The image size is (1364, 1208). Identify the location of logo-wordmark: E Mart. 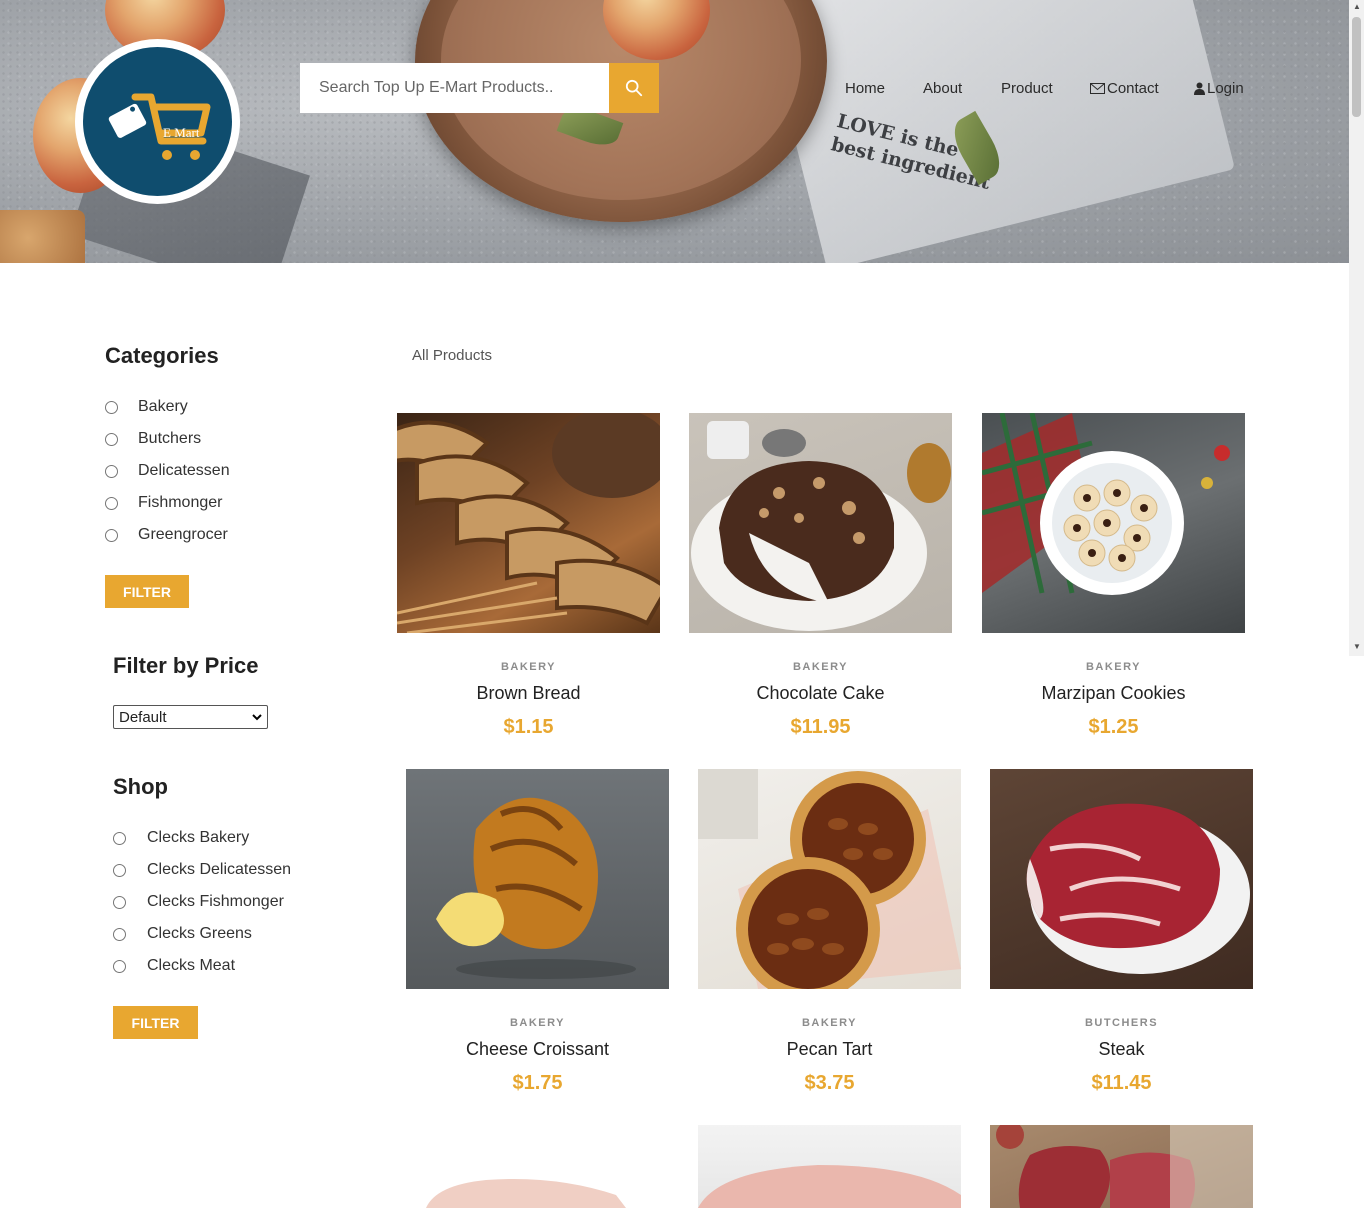
(181, 132).